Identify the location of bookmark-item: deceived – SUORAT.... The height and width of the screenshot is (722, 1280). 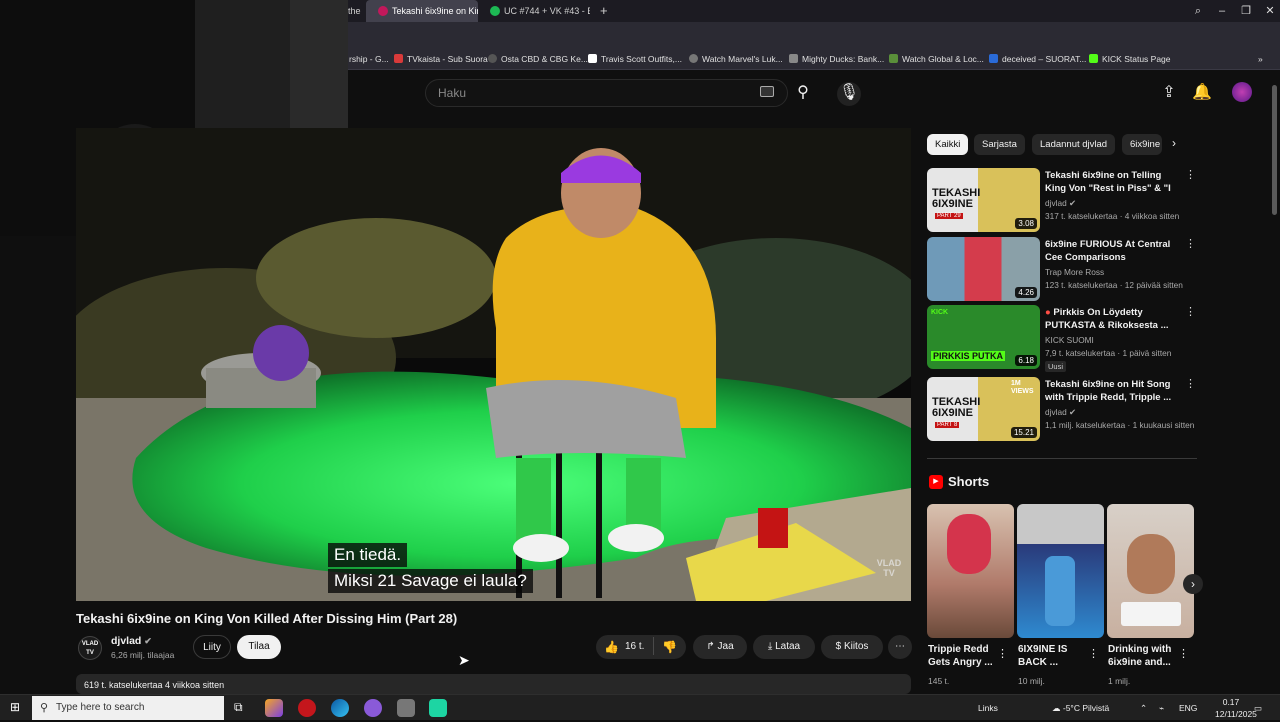
(1037, 59).